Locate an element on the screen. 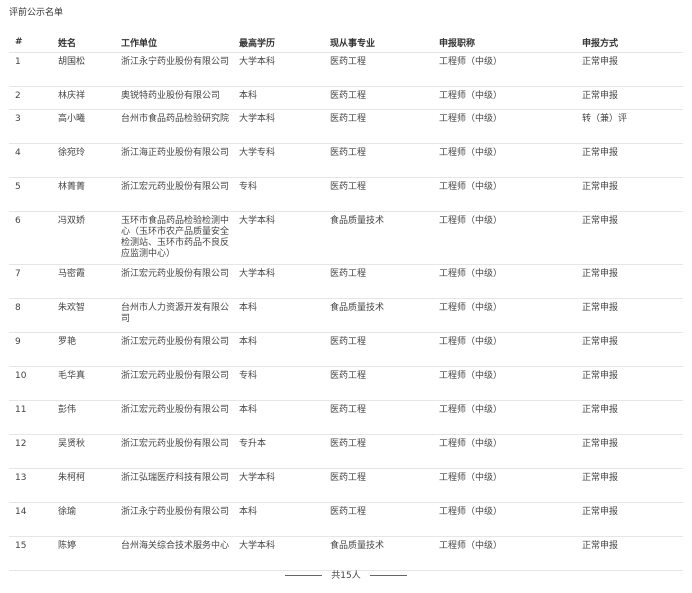 The height and width of the screenshot is (593, 692). cell-index: 6 is located at coordinates (30, 238).